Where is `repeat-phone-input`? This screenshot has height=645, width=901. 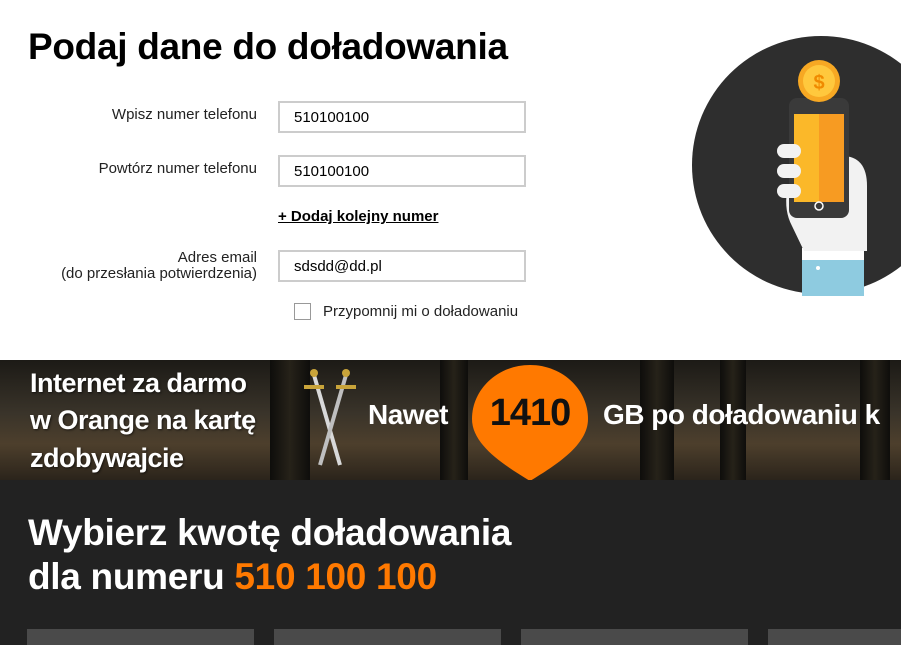
repeat-phone-input is located at coordinates (402, 171).